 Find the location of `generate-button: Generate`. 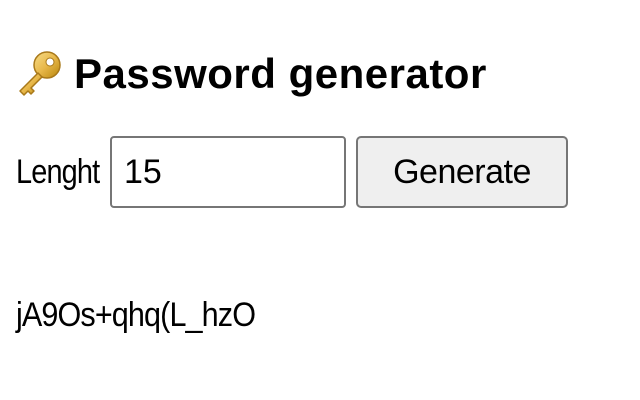

generate-button: Generate is located at coordinates (462, 172).